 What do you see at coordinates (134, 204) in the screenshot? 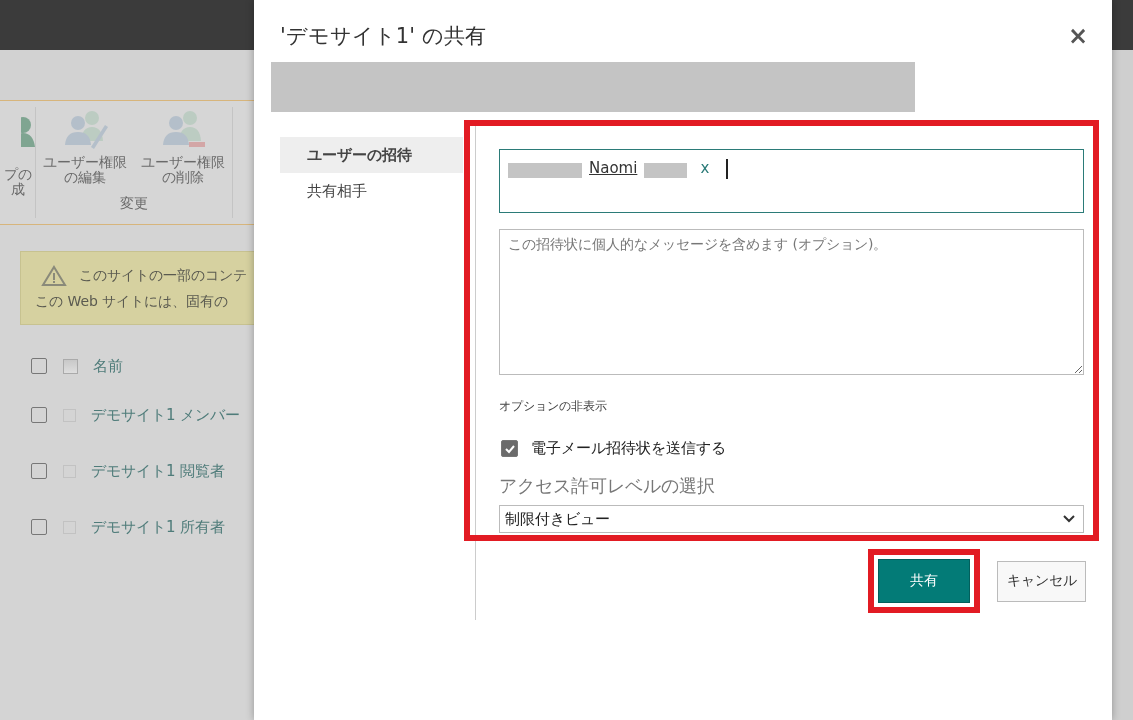
I see `group-label: 変更` at bounding box center [134, 204].